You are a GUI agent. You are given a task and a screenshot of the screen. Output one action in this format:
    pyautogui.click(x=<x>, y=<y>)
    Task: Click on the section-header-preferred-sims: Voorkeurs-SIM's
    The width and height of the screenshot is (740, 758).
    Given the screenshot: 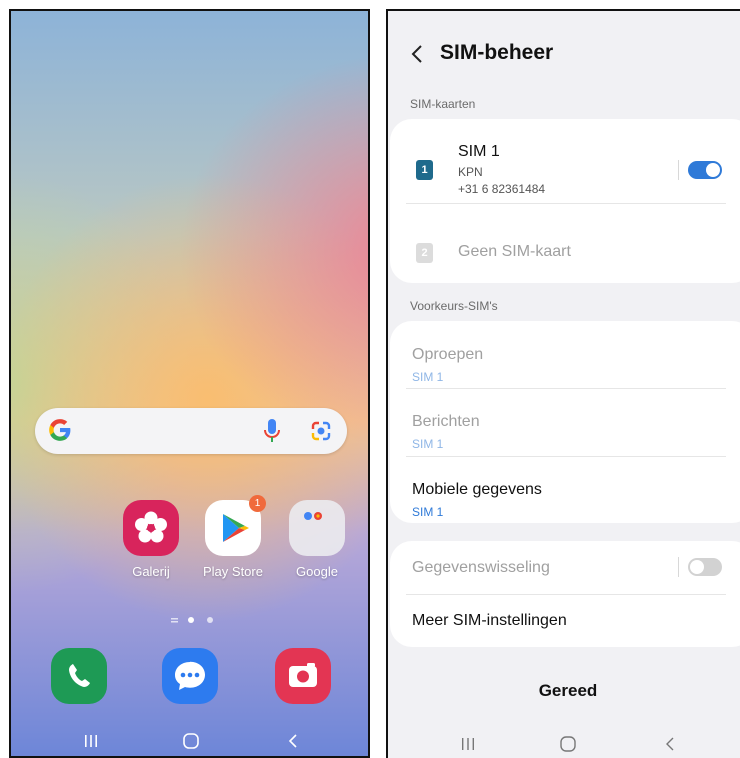 What is the action you would take?
    pyautogui.click(x=454, y=306)
    